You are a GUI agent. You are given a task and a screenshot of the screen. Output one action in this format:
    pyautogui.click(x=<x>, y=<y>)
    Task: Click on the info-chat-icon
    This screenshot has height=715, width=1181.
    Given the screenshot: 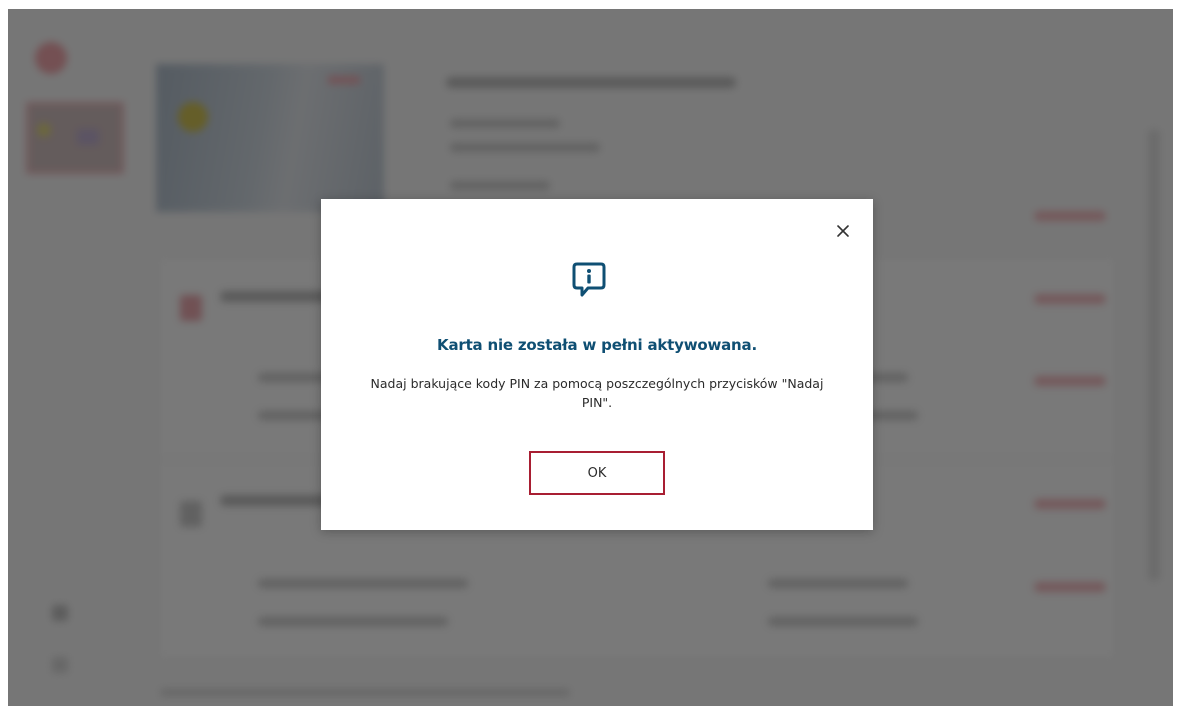 What is the action you would take?
    pyautogui.click(x=589, y=279)
    